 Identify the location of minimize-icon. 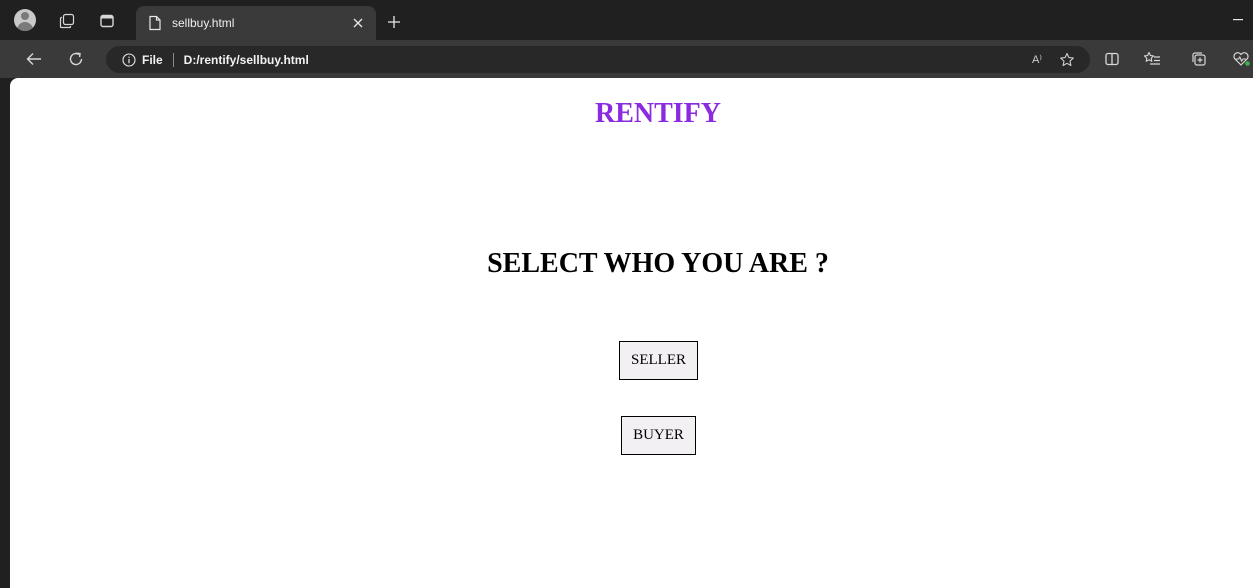
(1238, 20).